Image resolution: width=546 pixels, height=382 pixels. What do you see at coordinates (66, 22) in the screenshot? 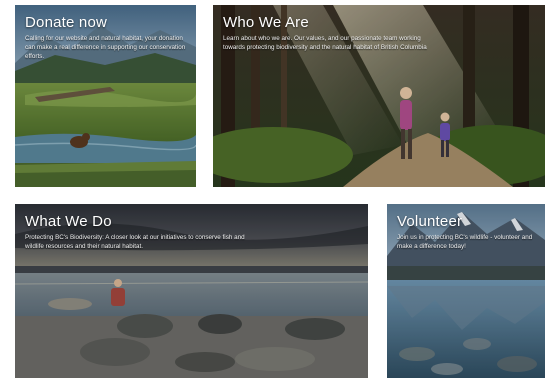
I see `card-title: Donate now` at bounding box center [66, 22].